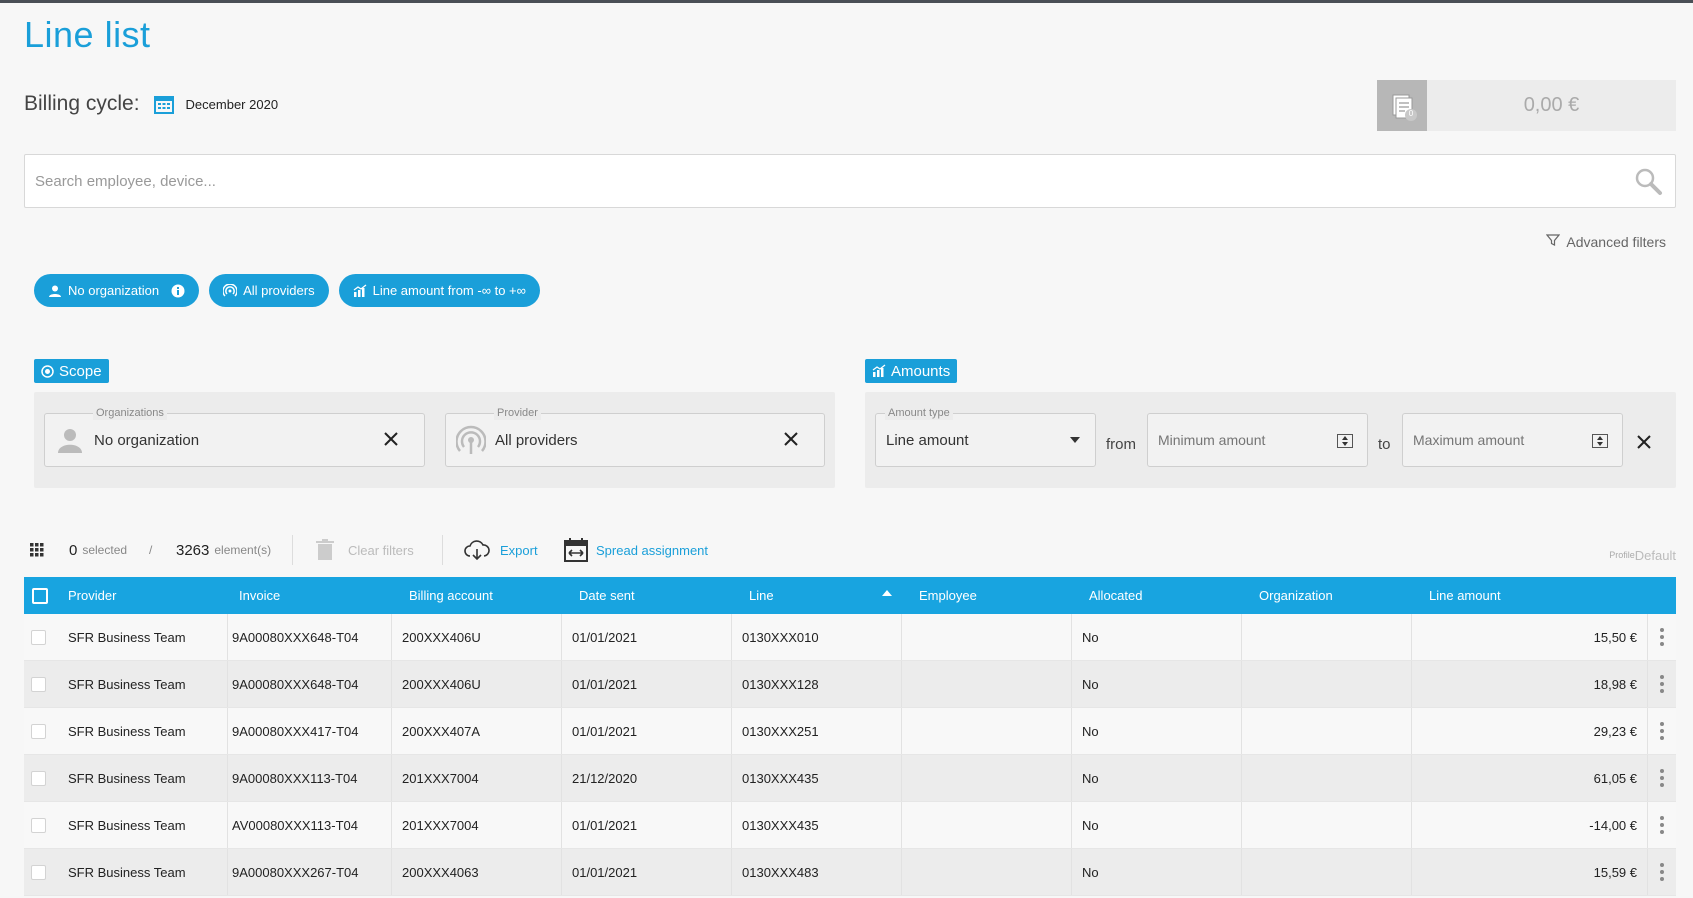  Describe the element at coordinates (1075, 440) in the screenshot. I see `chevron-down-icon` at that location.